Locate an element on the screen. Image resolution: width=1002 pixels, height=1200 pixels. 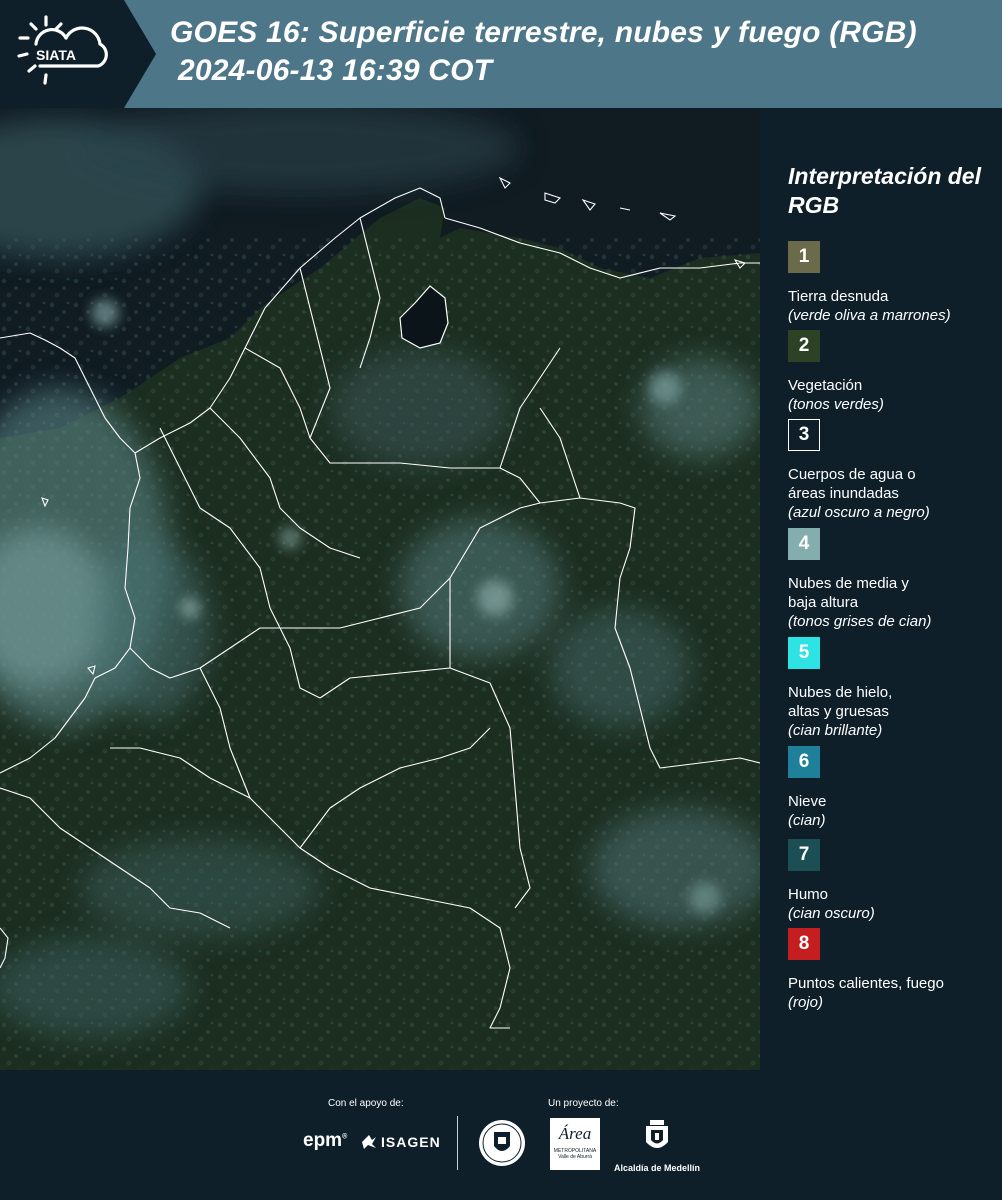
legend-label: Nieve is located at coordinates (807, 801).